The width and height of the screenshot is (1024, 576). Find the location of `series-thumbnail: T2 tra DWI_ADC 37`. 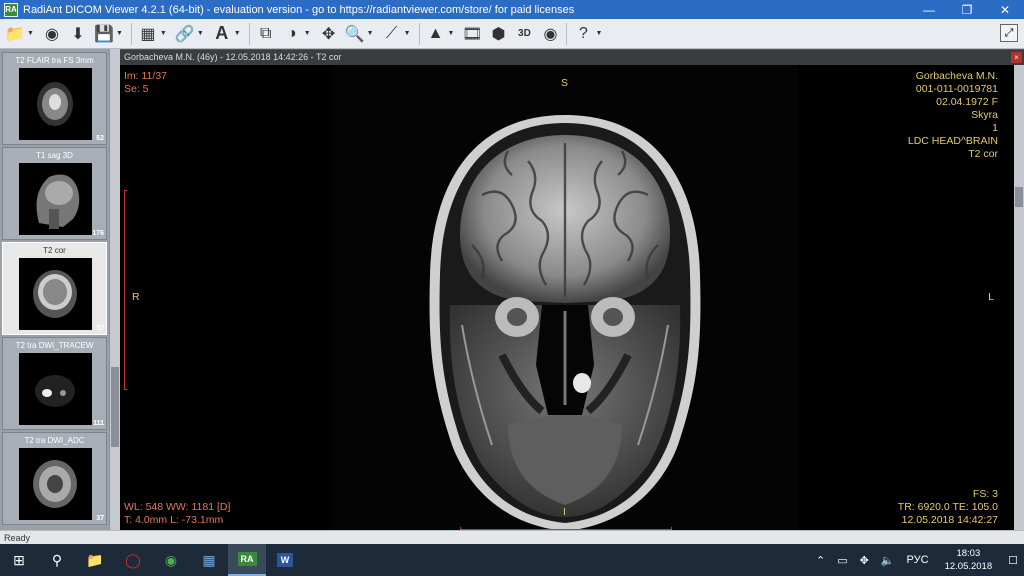

series-thumbnail: T2 tra DWI_ADC 37 is located at coordinates (54, 478).